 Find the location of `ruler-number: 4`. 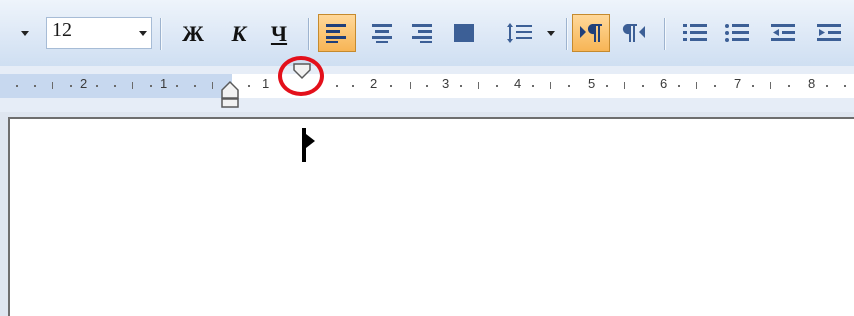

ruler-number: 4 is located at coordinates (518, 83).